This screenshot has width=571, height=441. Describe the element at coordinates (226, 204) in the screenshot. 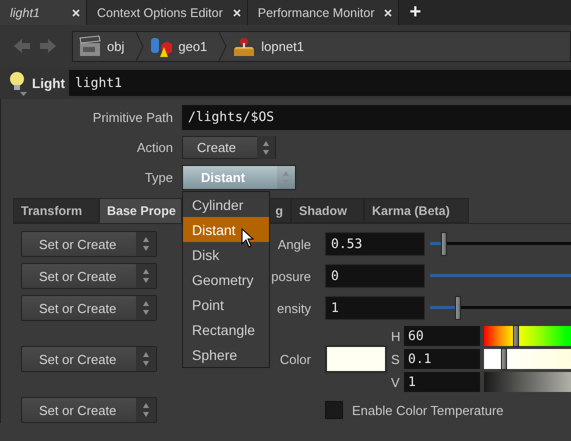

I see `menu-item: Cylinder` at that location.